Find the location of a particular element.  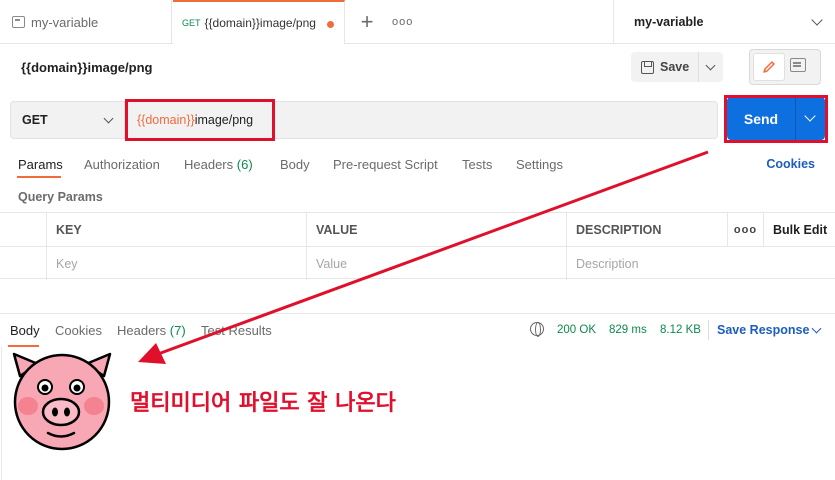

annotation-caption: 멀티미디어 파일도 잘 나온다 is located at coordinates (263, 403).